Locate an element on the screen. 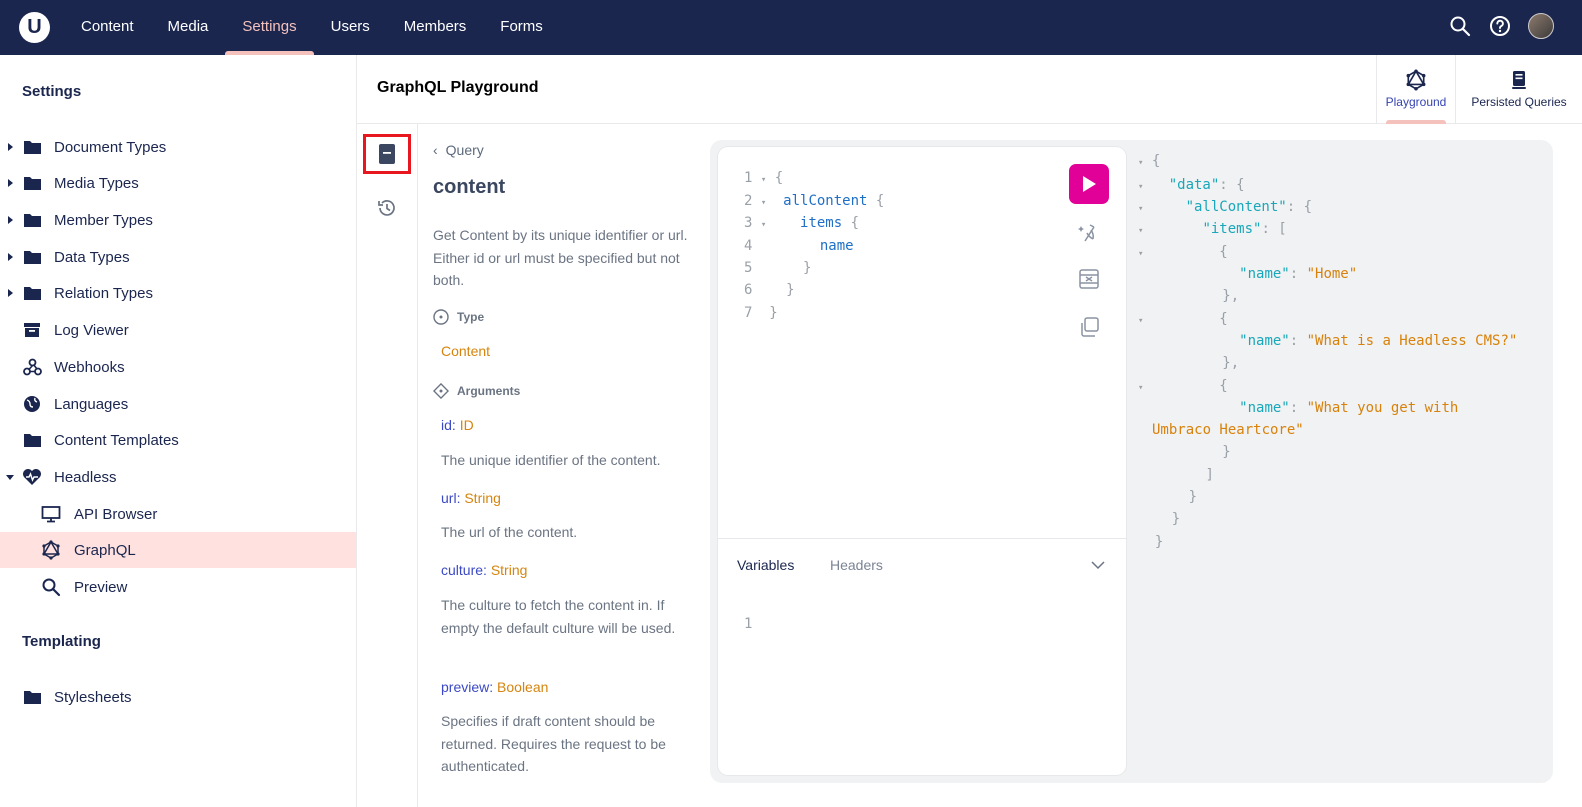  type-heading: Type is located at coordinates (458, 317).